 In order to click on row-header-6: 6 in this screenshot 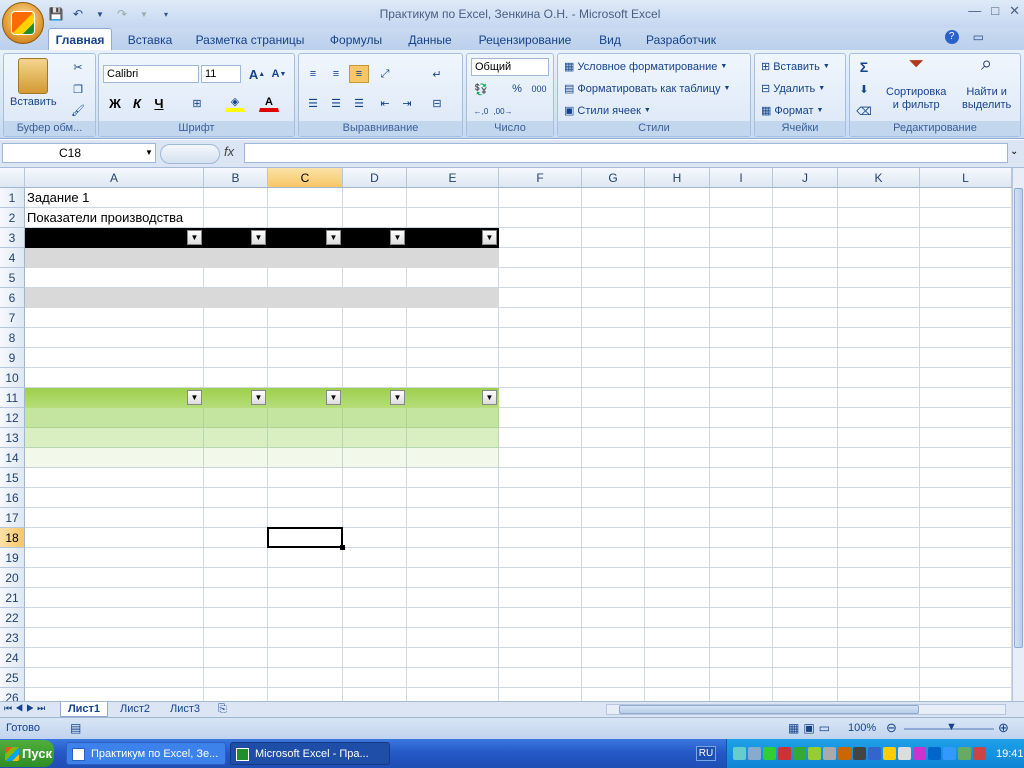, I will do `click(12, 298)`.